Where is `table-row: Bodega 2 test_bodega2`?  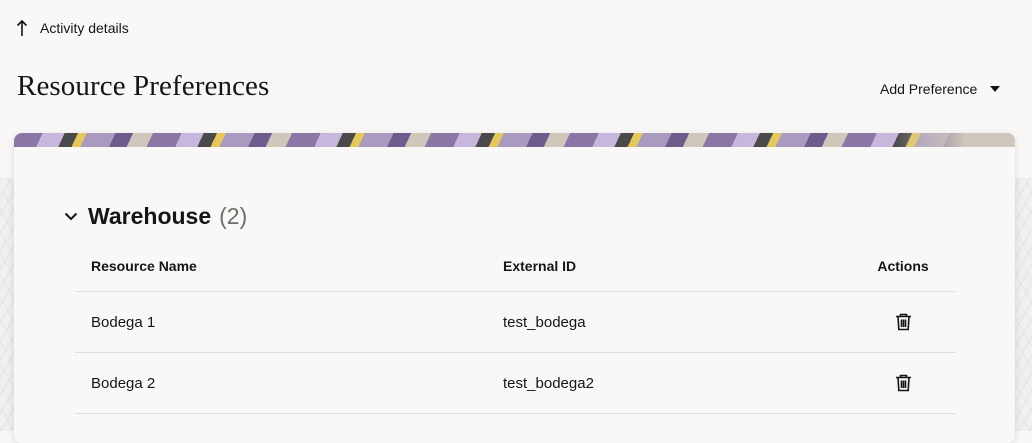
table-row: Bodega 2 test_bodega2 is located at coordinates (515, 383).